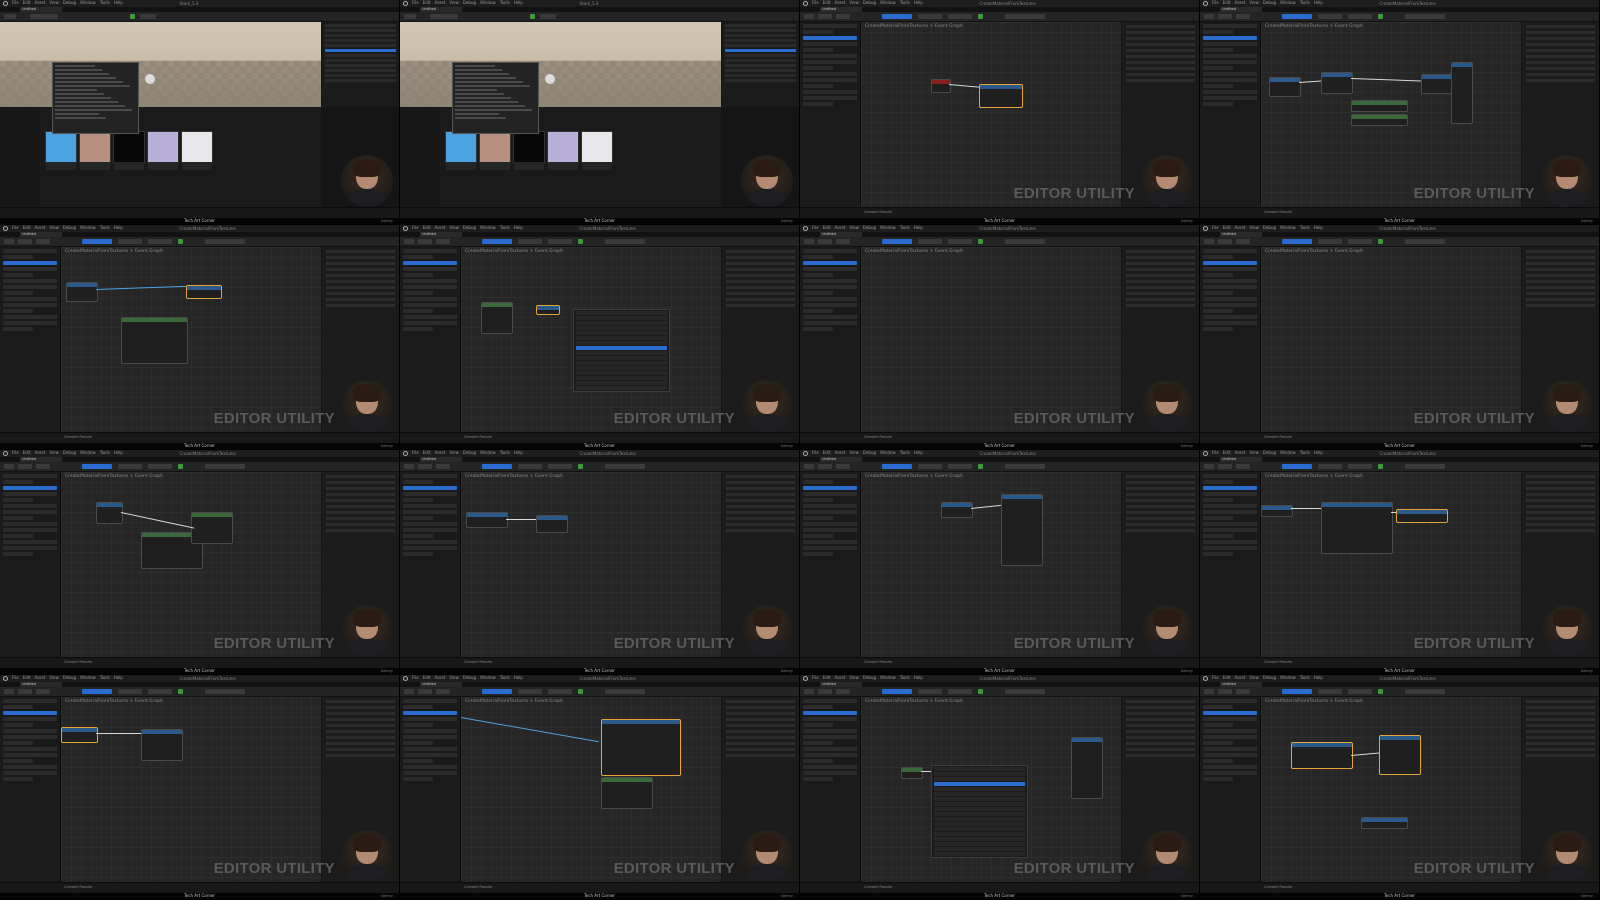 This screenshot has height=900, width=1600. What do you see at coordinates (163, 150) in the screenshot?
I see `asset-thumbnail` at bounding box center [163, 150].